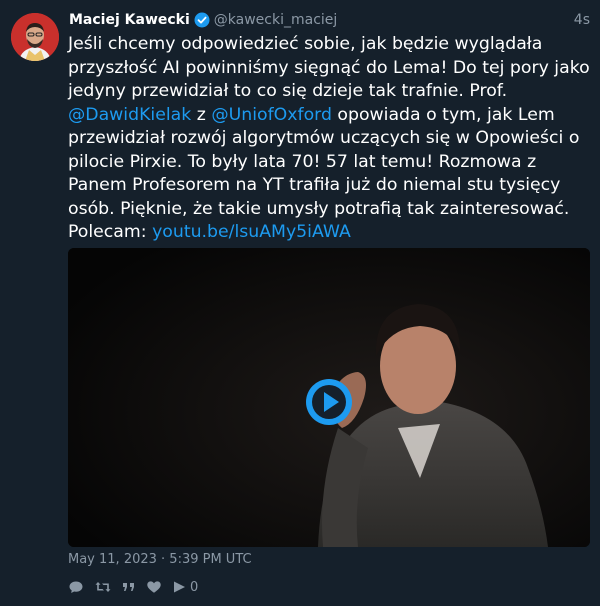 Image resolution: width=600 pixels, height=606 pixels. What do you see at coordinates (271, 115) in the screenshot?
I see `mention-uniofoxford: @UniofOxford` at bounding box center [271, 115].